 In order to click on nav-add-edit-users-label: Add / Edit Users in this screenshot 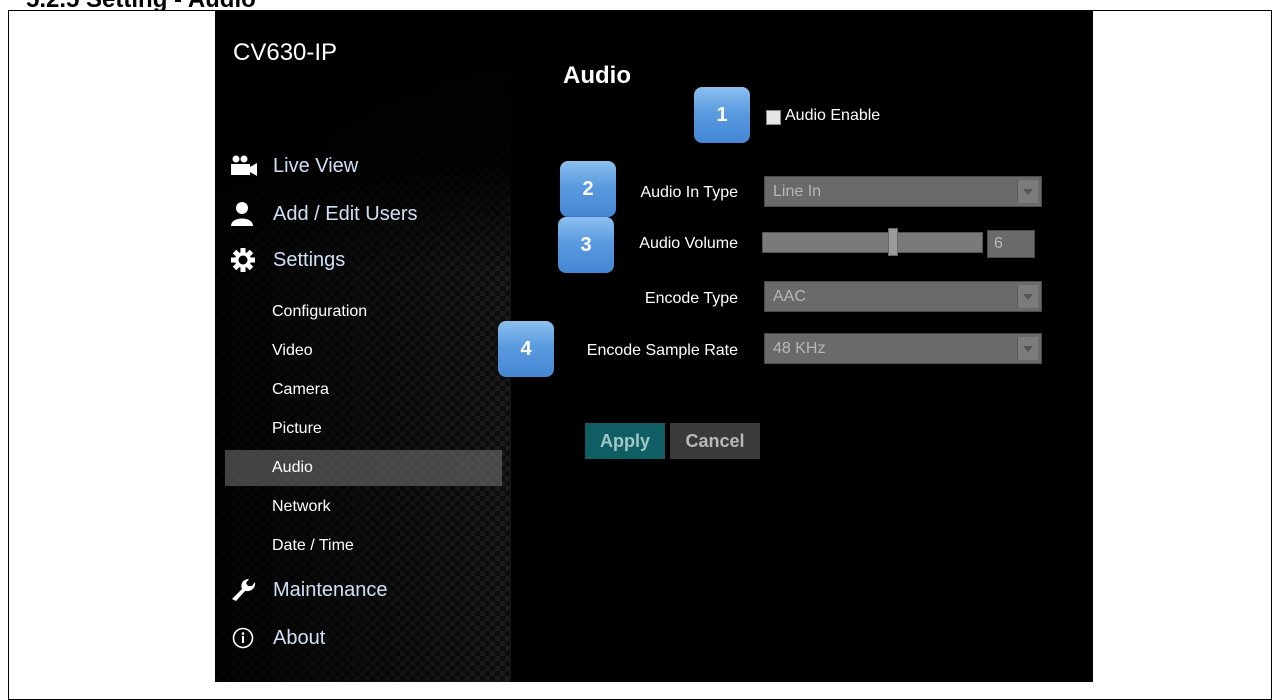, I will do `click(345, 213)`.